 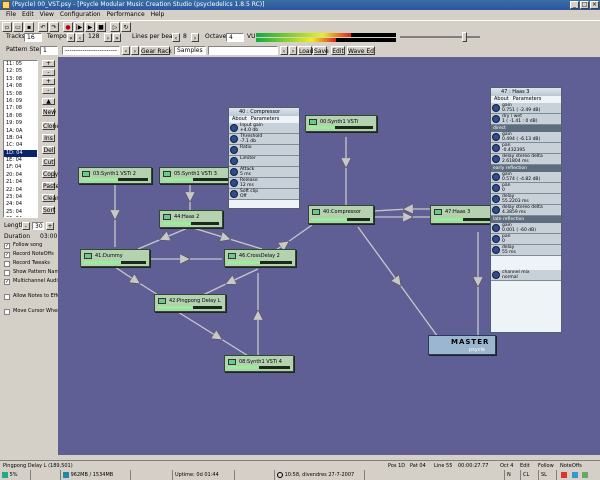 I want to click on haas-early-param-row: delay 55.2203 ms, so click(x=526, y=199).